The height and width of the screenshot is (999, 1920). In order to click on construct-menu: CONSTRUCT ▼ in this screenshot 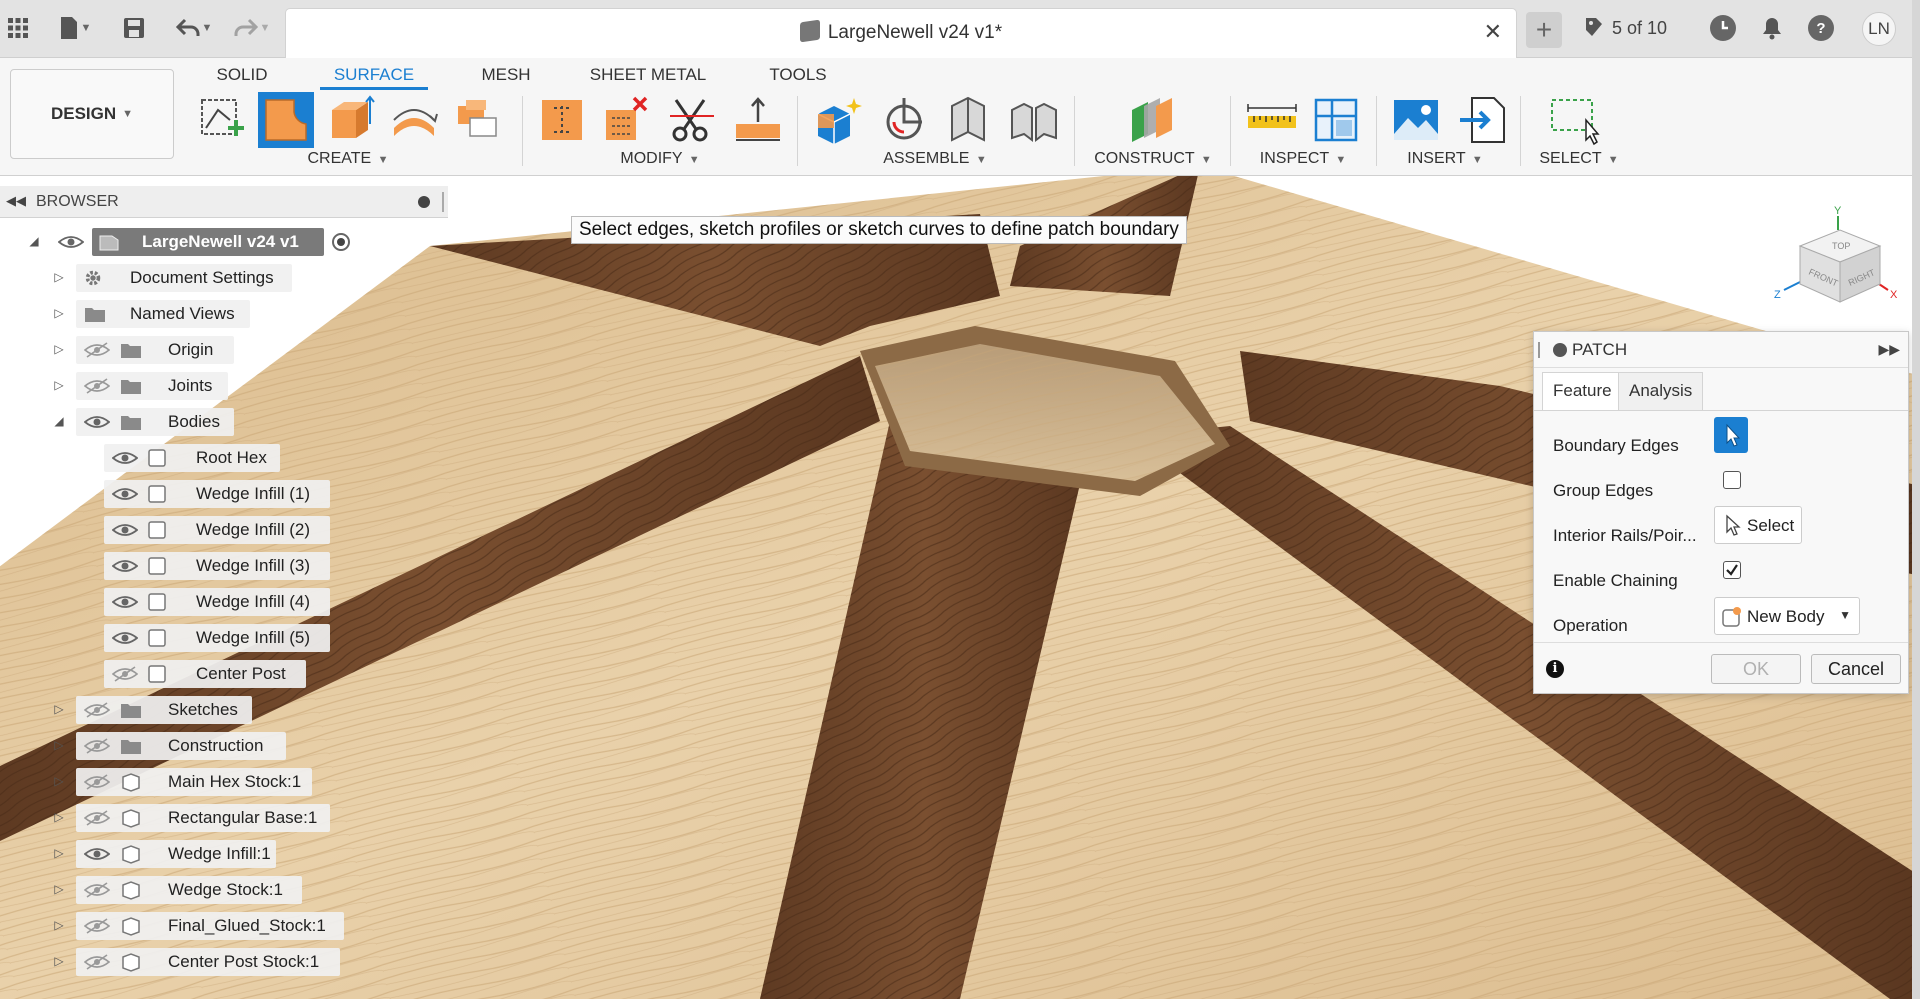, I will do `click(1153, 159)`.